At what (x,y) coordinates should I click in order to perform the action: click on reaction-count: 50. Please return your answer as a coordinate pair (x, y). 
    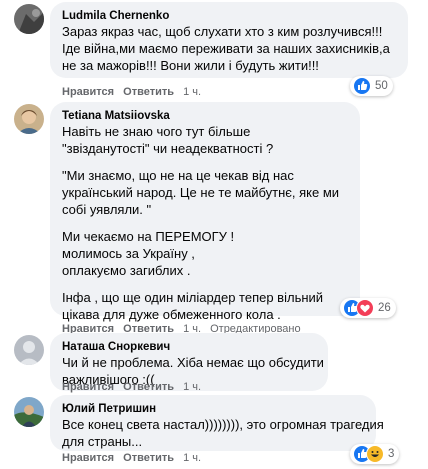
    Looking at the image, I should click on (381, 86).